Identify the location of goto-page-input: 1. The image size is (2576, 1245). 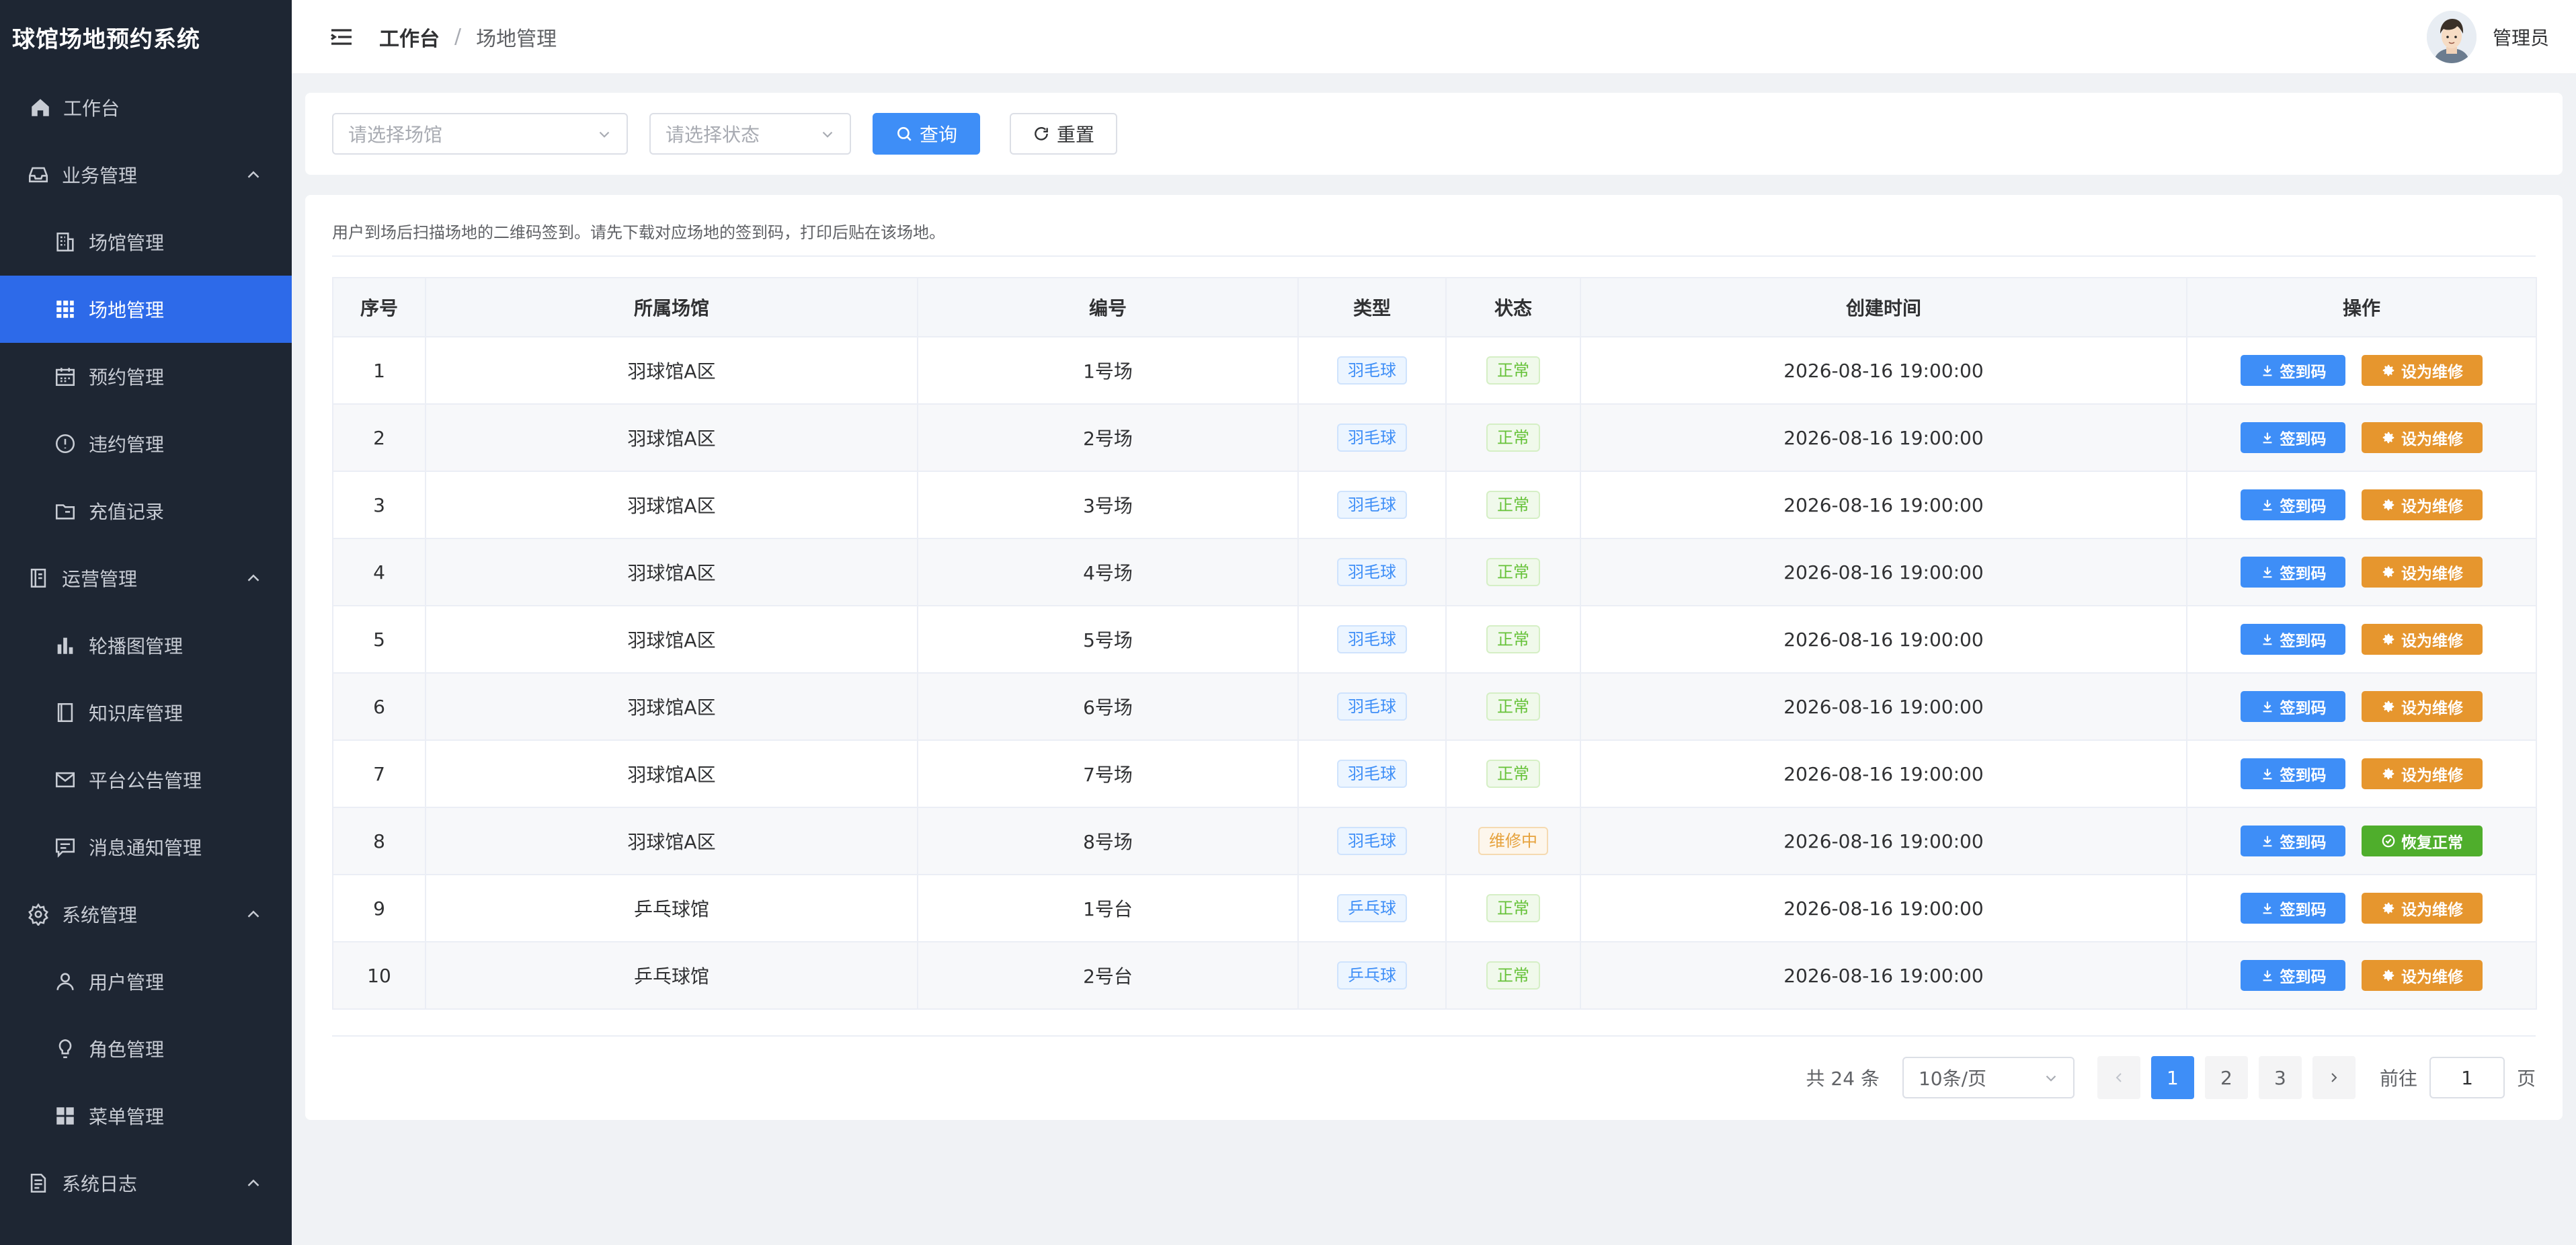
(2467, 1077).